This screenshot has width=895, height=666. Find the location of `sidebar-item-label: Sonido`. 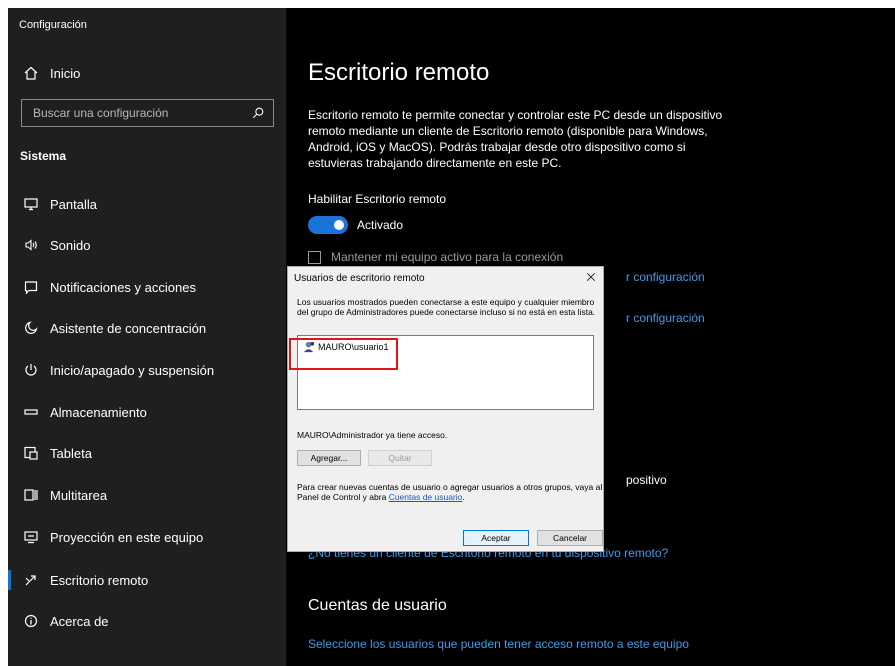

sidebar-item-label: Sonido is located at coordinates (70, 245).